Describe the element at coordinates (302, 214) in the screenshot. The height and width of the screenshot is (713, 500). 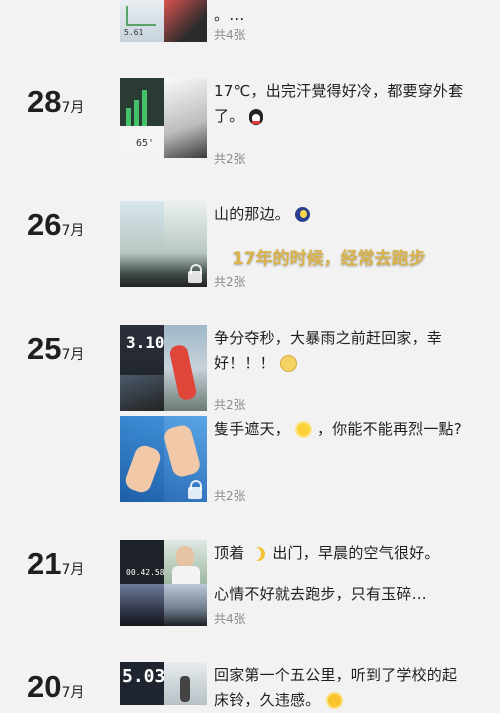
I see `moon-emoji-icon` at that location.